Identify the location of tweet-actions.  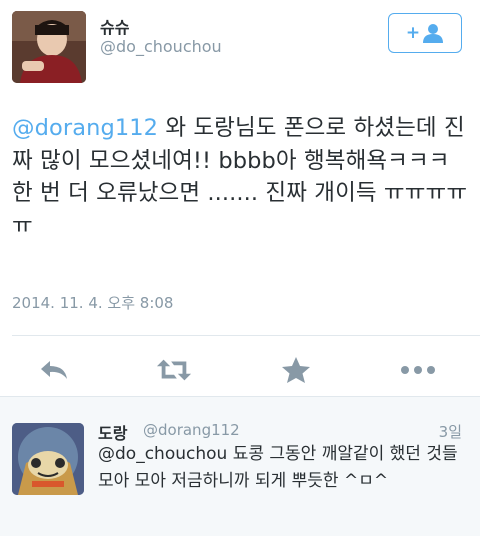
(240, 371).